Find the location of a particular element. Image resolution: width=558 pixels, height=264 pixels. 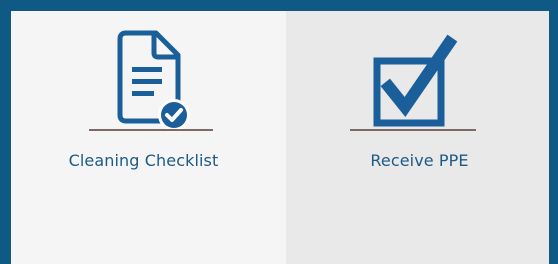

document-check-icon is located at coordinates (153, 80).